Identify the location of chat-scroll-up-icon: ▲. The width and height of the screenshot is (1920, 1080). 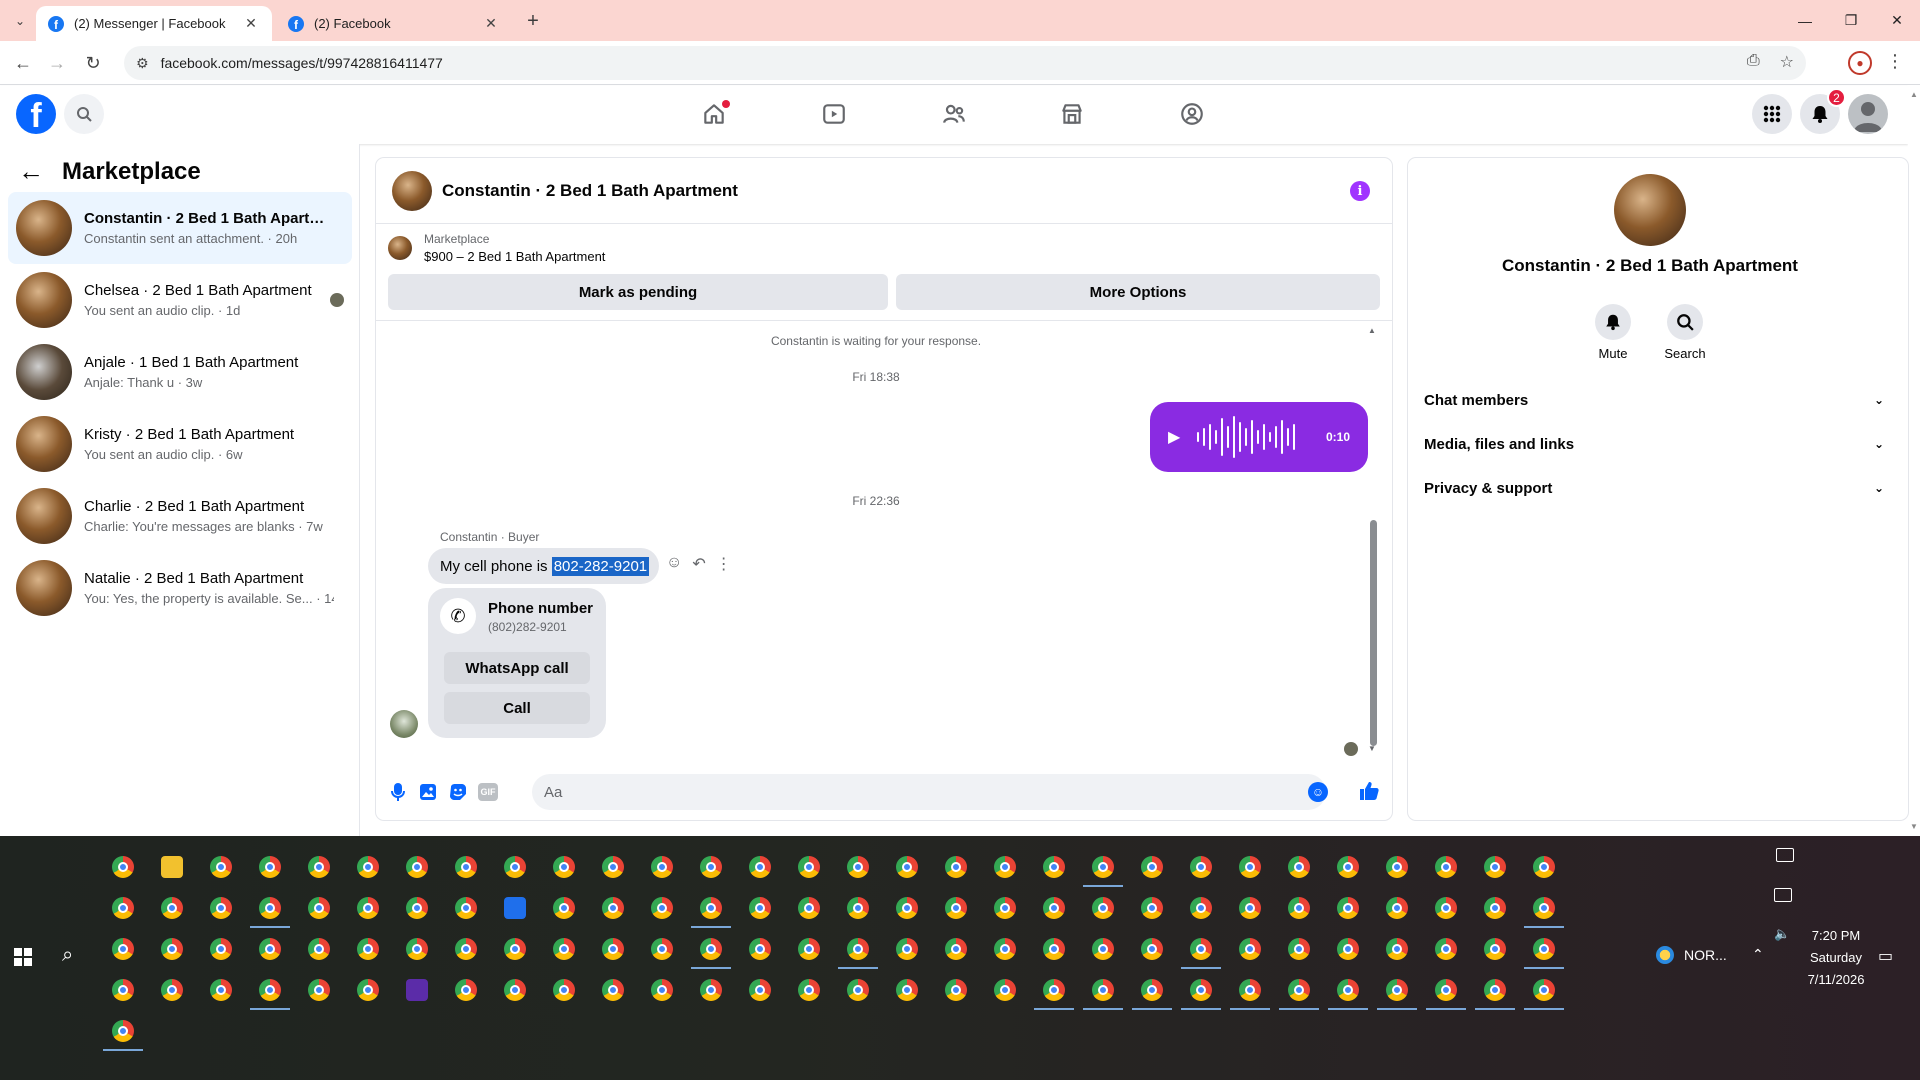
(1372, 330).